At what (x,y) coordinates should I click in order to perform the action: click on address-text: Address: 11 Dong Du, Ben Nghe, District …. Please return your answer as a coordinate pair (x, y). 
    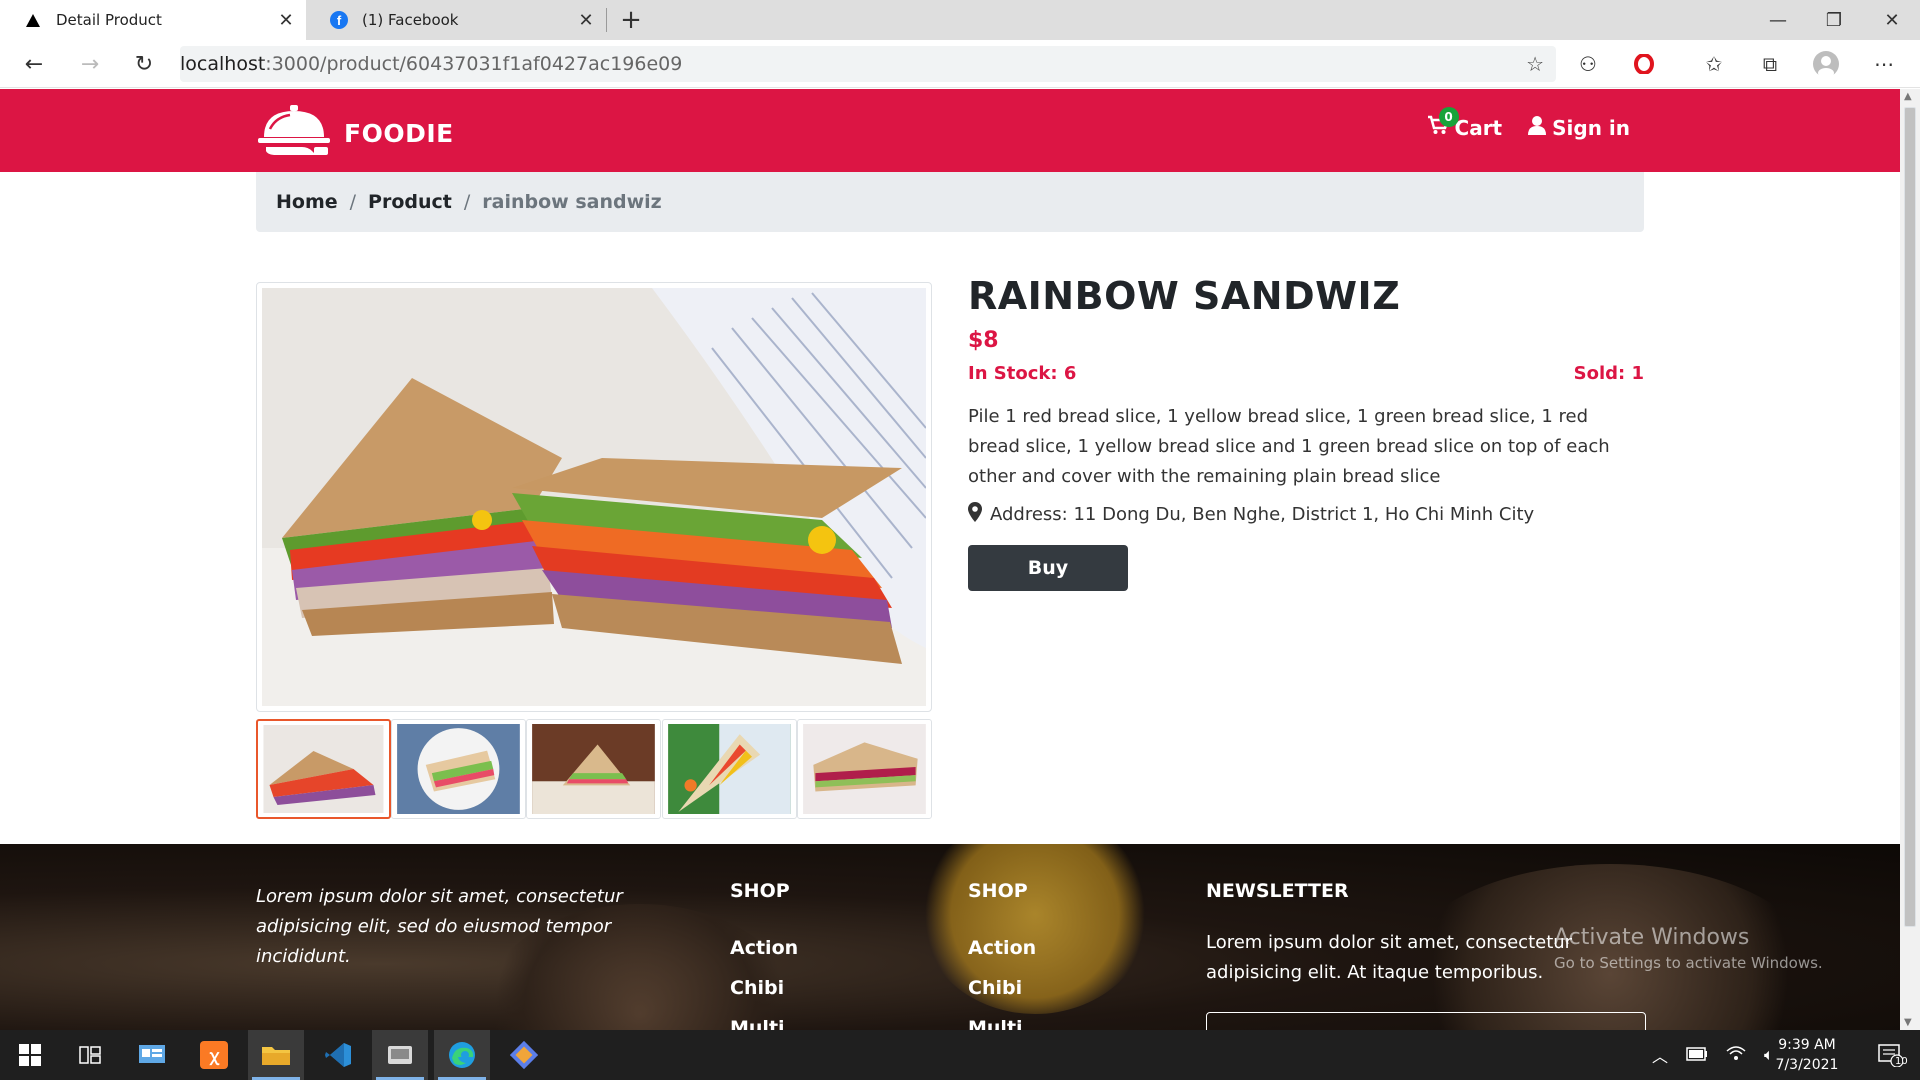
    Looking at the image, I should click on (1262, 514).